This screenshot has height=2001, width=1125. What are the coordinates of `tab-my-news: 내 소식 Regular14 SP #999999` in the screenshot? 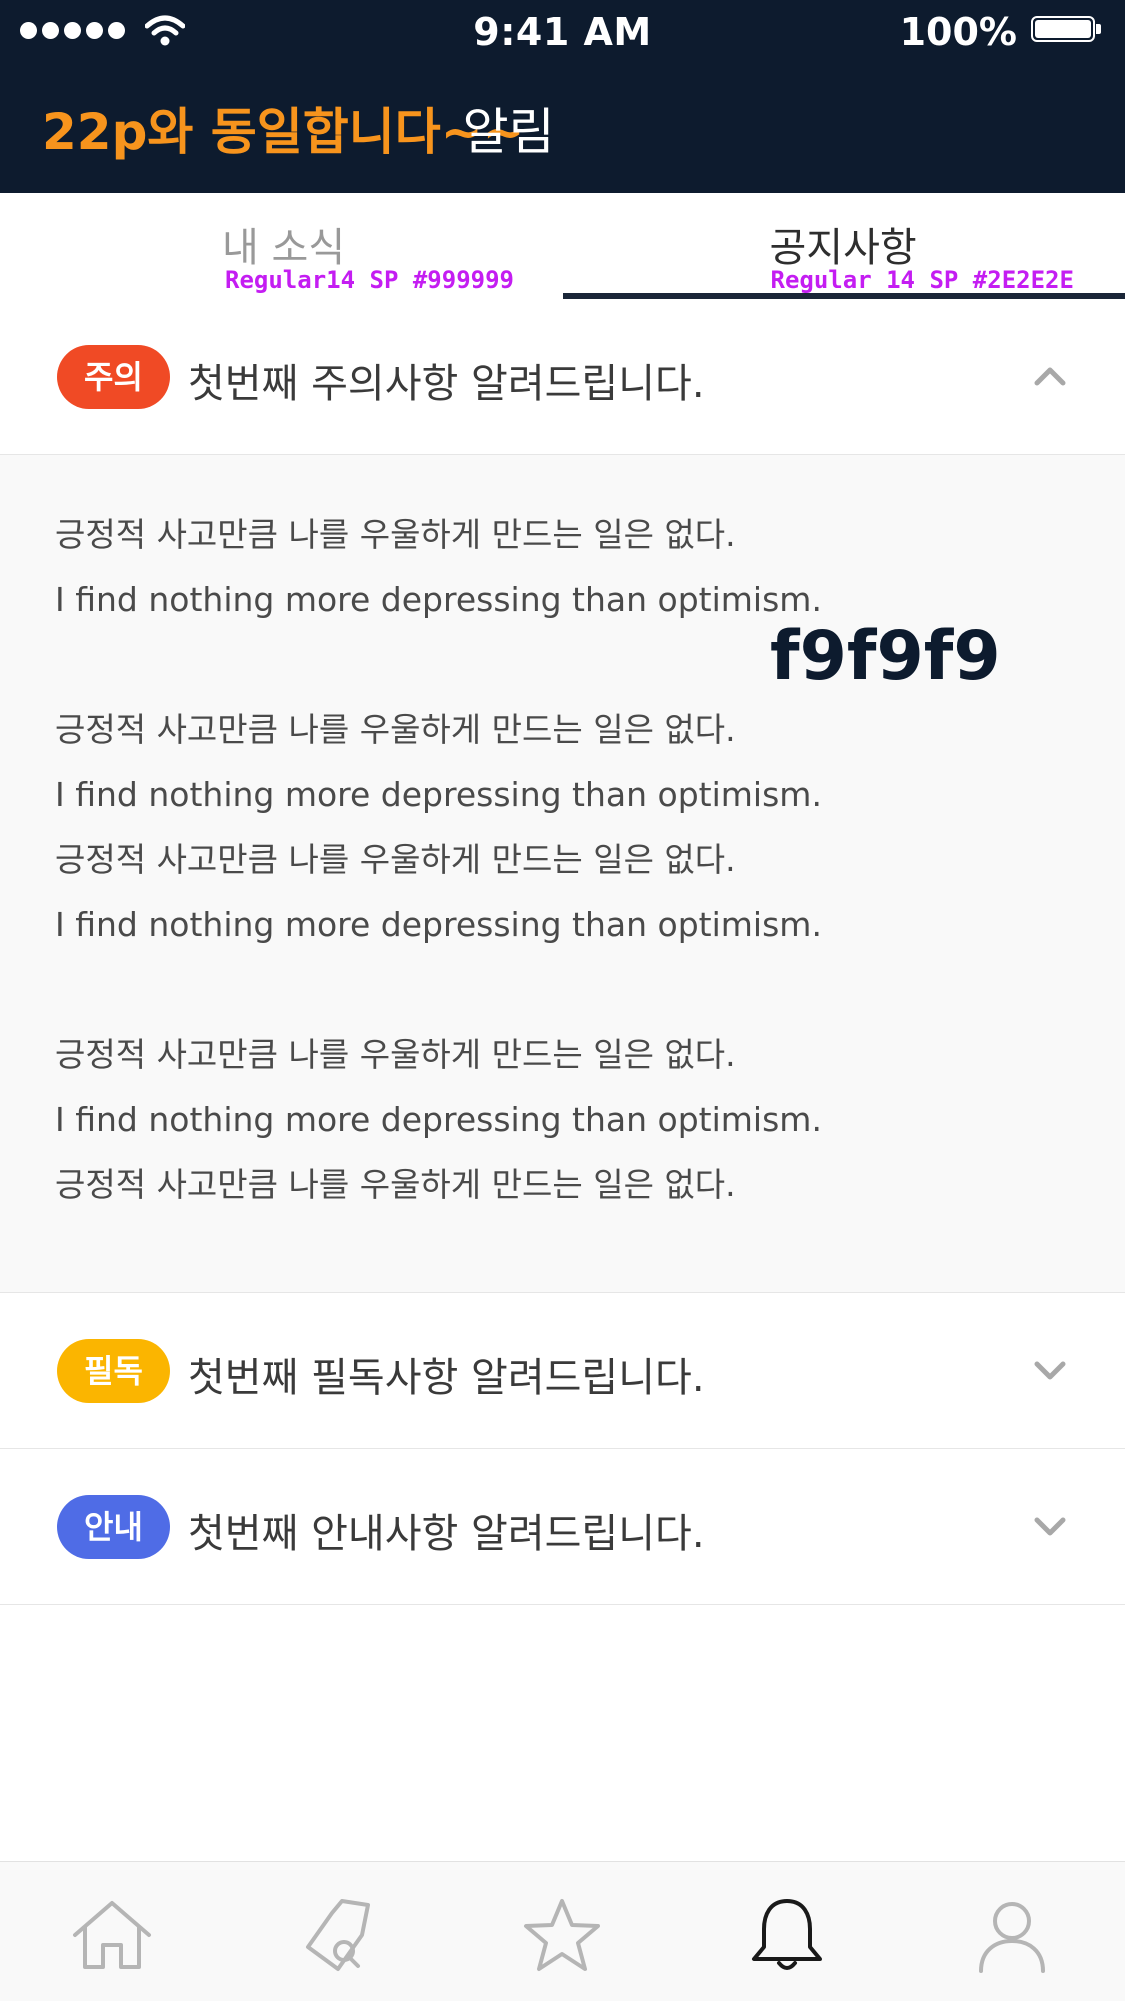 It's located at (281, 246).